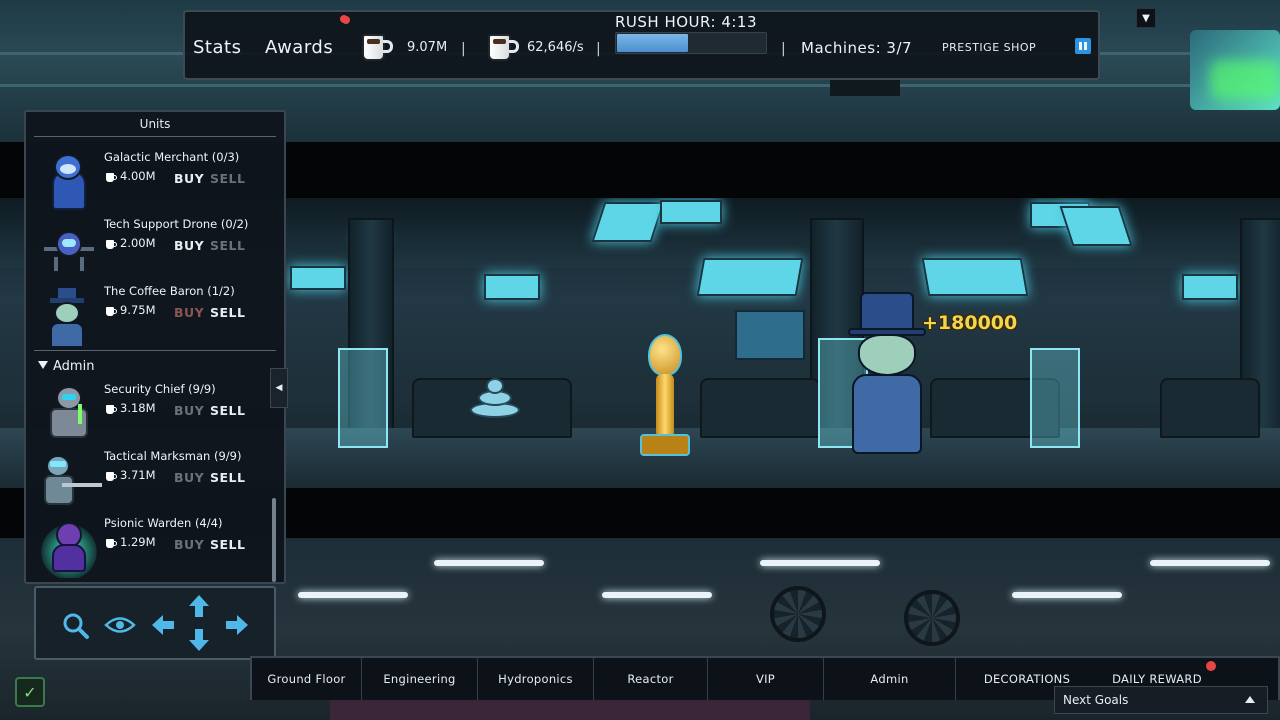 Image resolution: width=1280 pixels, height=720 pixels. What do you see at coordinates (138, 408) in the screenshot?
I see `unit-cost: 3.18M` at bounding box center [138, 408].